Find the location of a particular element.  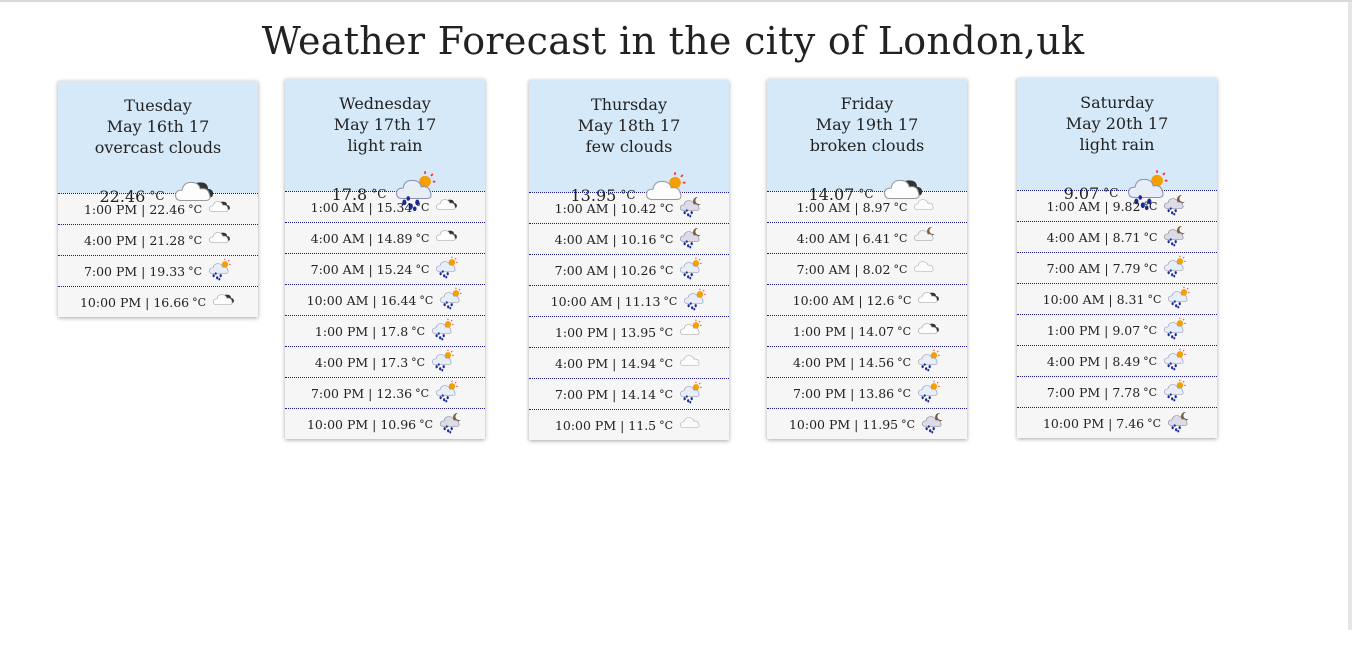

hourly-row: 10:00 AM | 16.44 °C is located at coordinates (385, 299).